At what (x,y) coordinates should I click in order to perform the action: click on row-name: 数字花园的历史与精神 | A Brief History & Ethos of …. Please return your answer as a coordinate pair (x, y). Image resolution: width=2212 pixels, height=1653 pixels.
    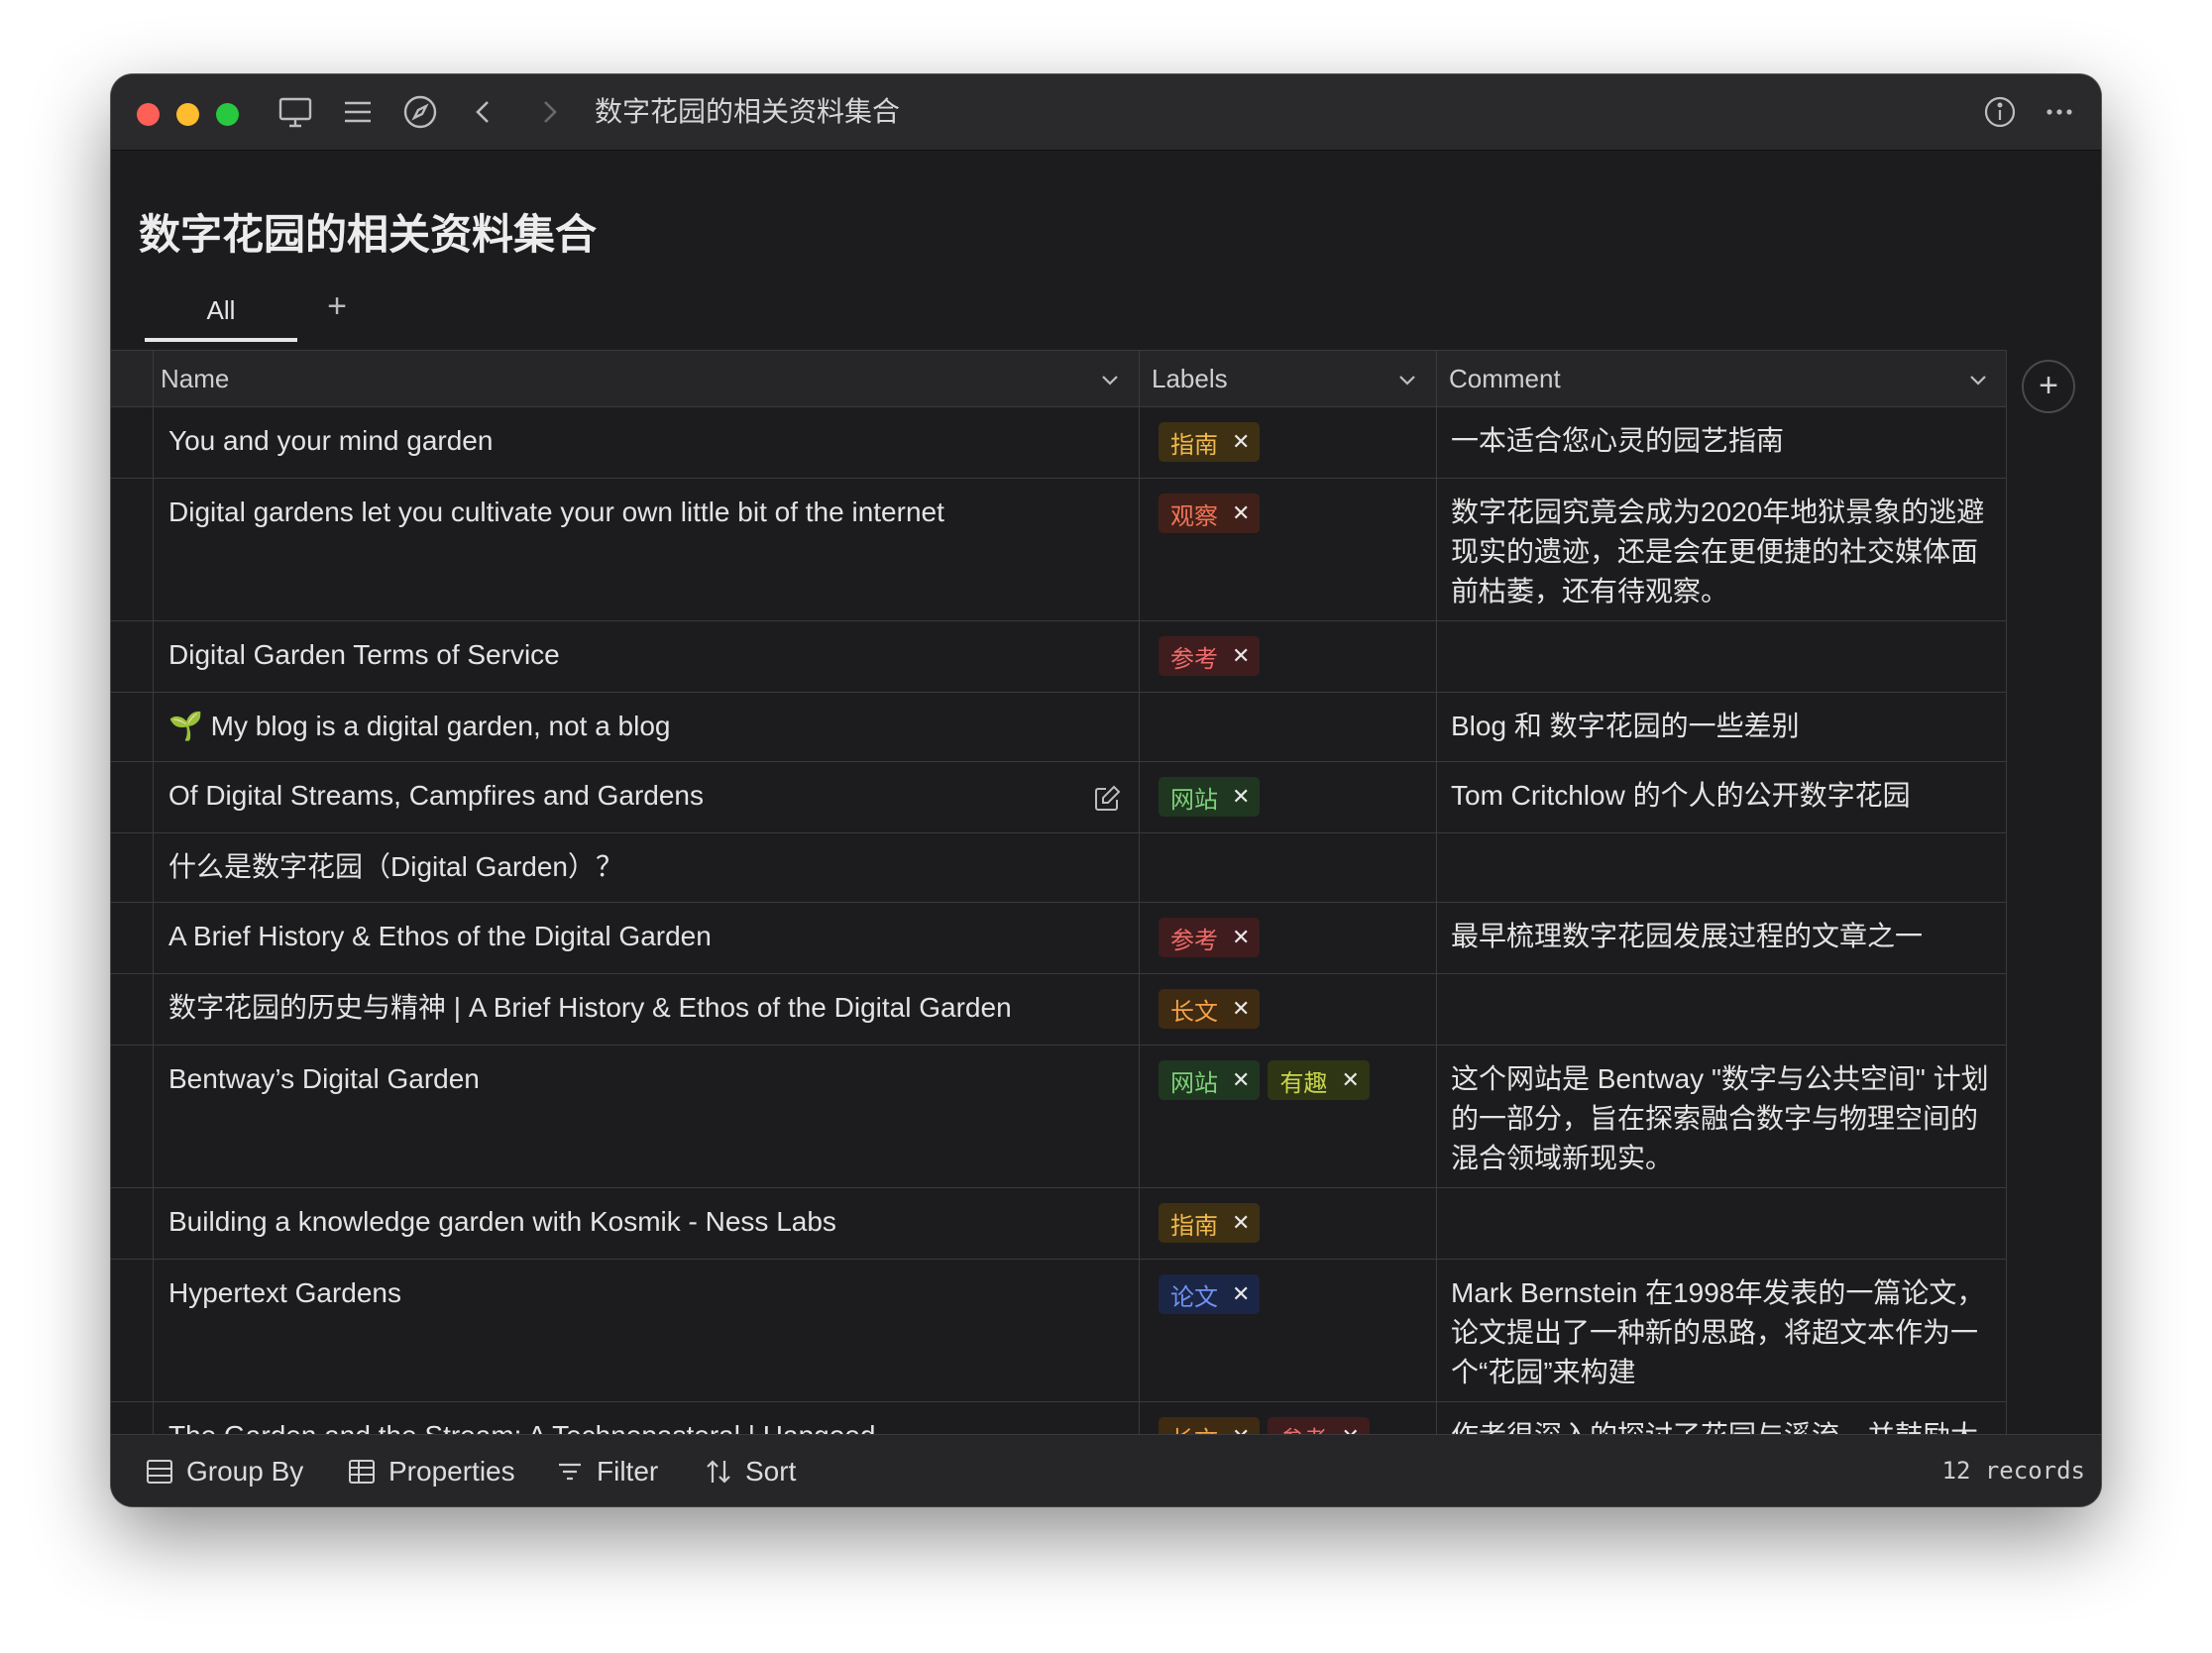
    Looking at the image, I should click on (644, 1008).